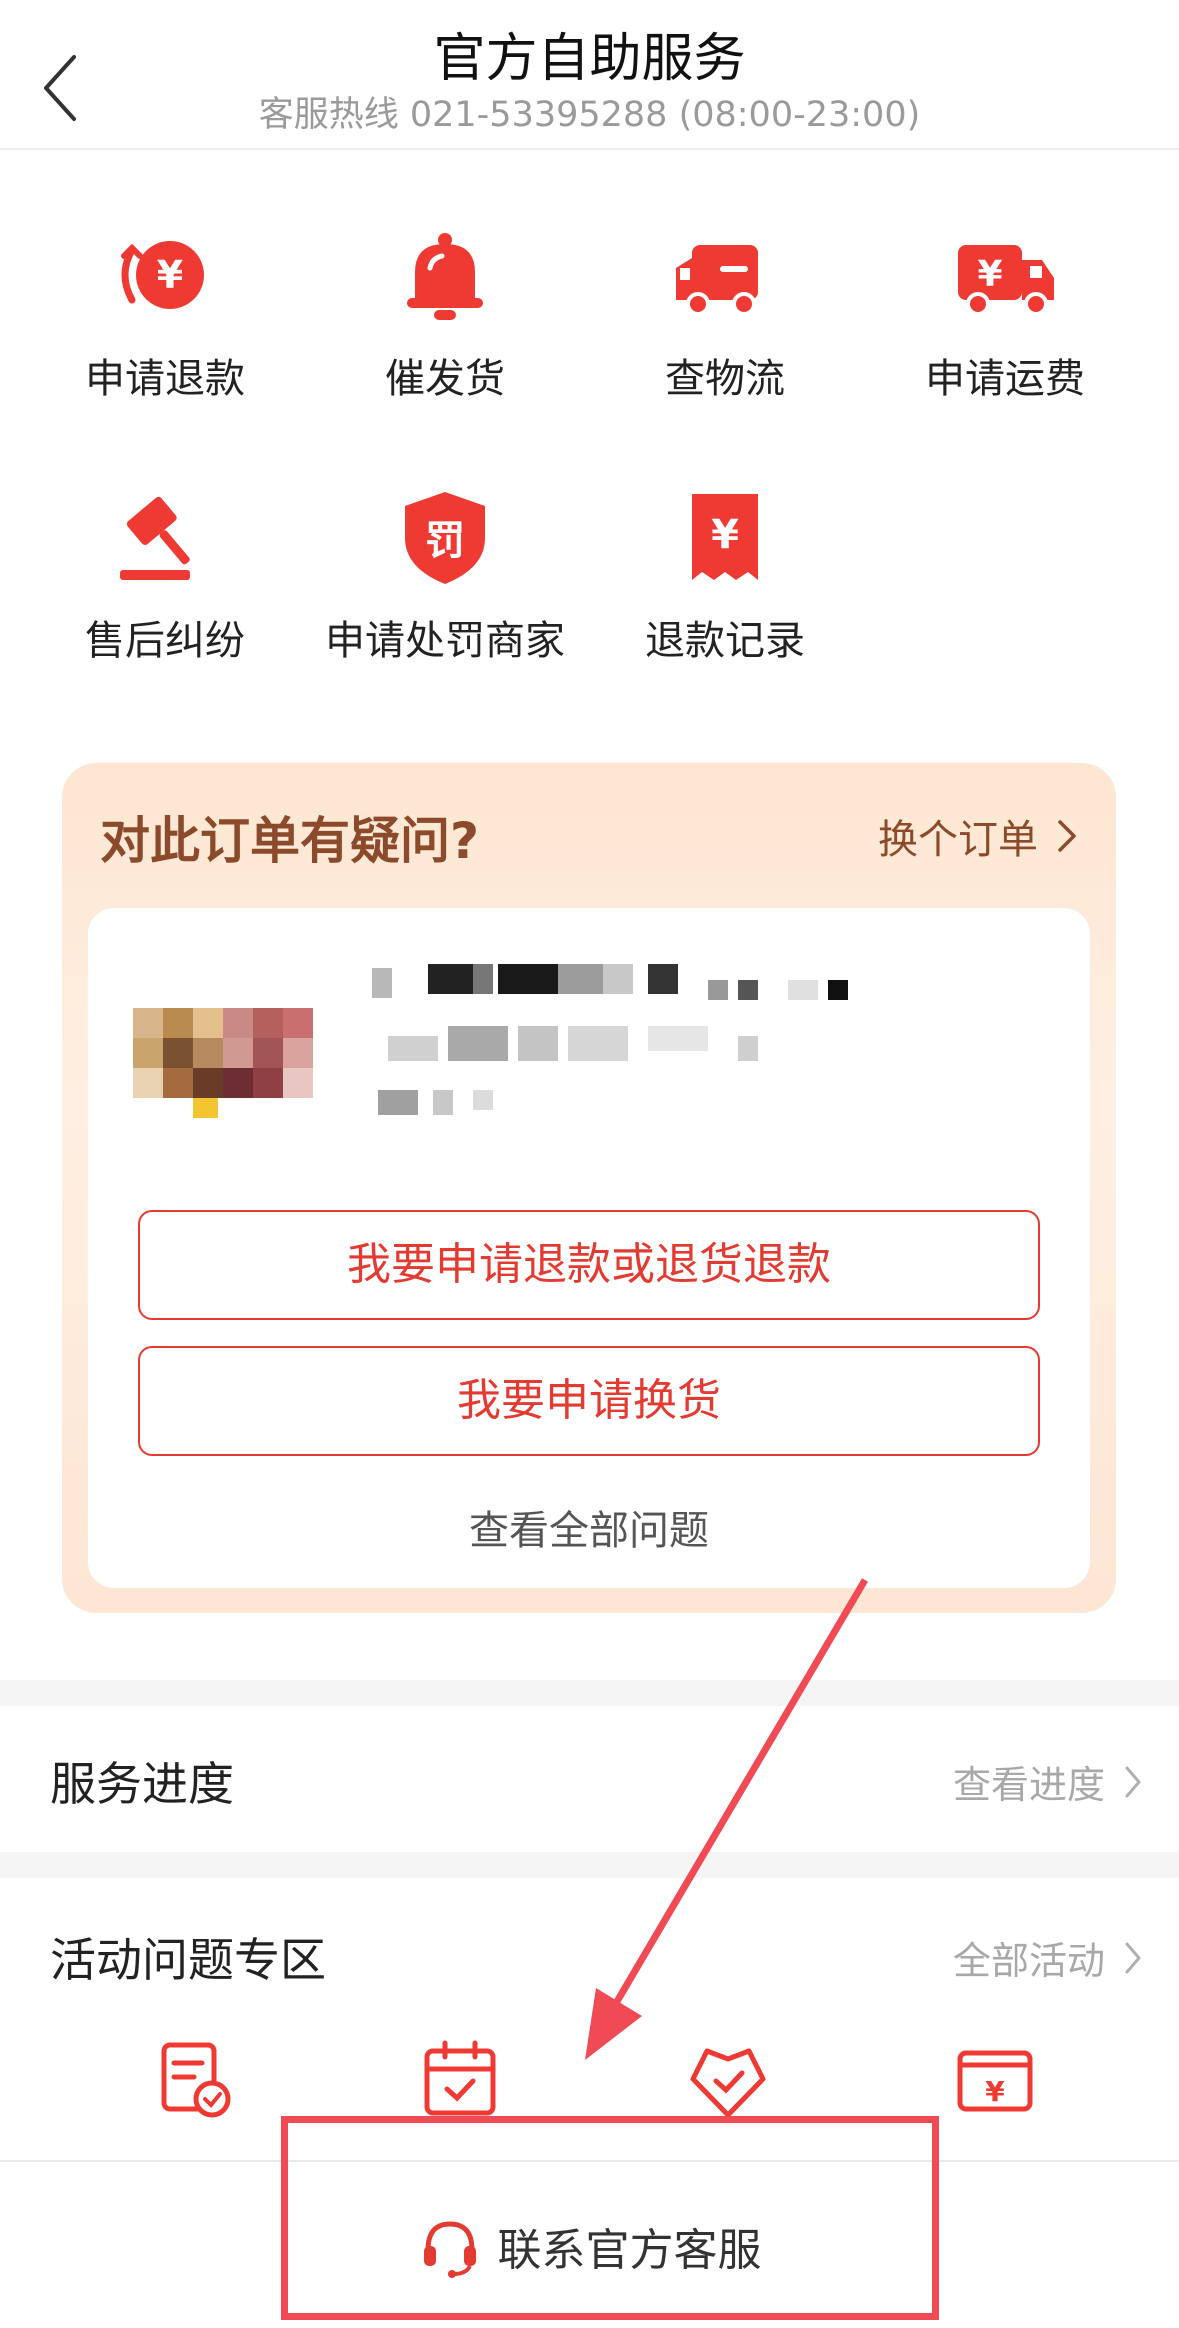  I want to click on refund-yuan-icon: ¥, so click(165, 275).